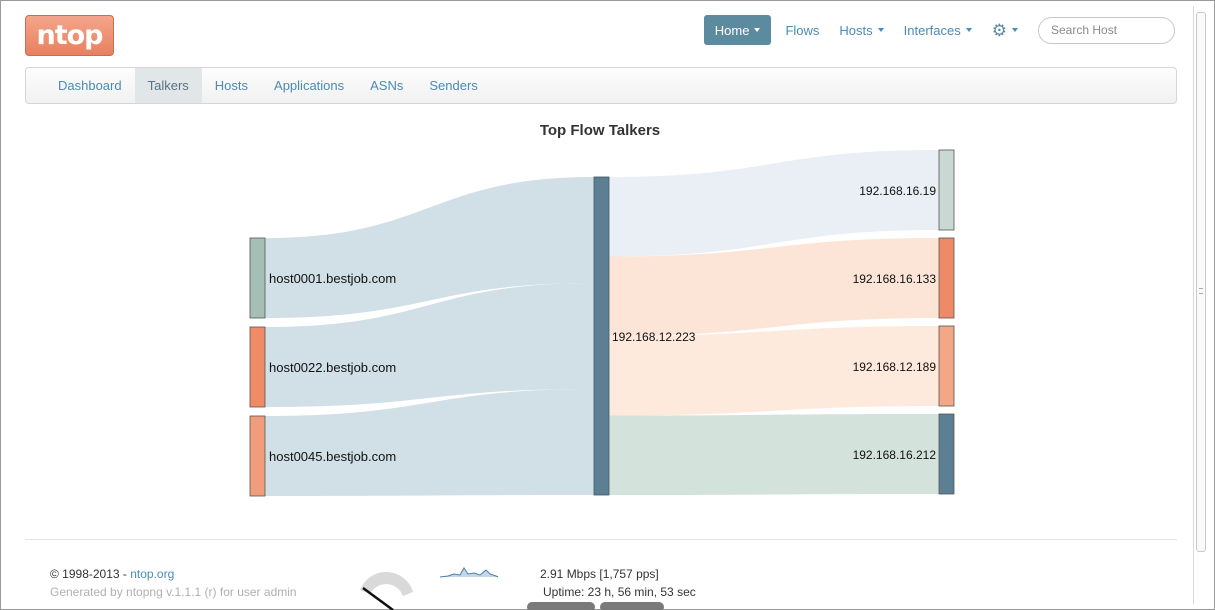 Image resolution: width=1215 pixels, height=610 pixels. What do you see at coordinates (601, 336) in the screenshot?
I see `sankey-node-hub` at bounding box center [601, 336].